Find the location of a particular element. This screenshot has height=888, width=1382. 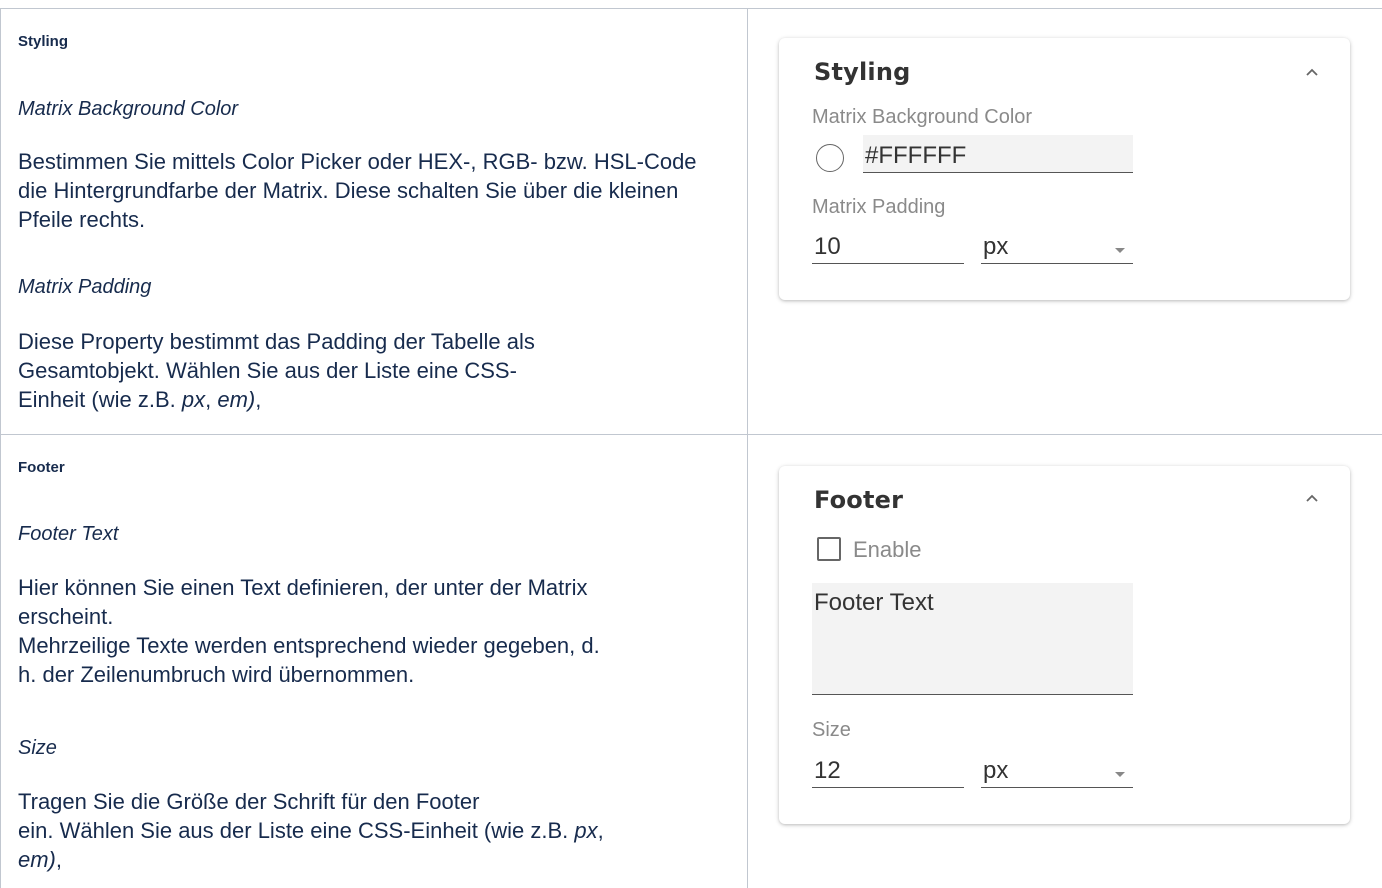

doc-heading-styling: Styling is located at coordinates (43, 41).